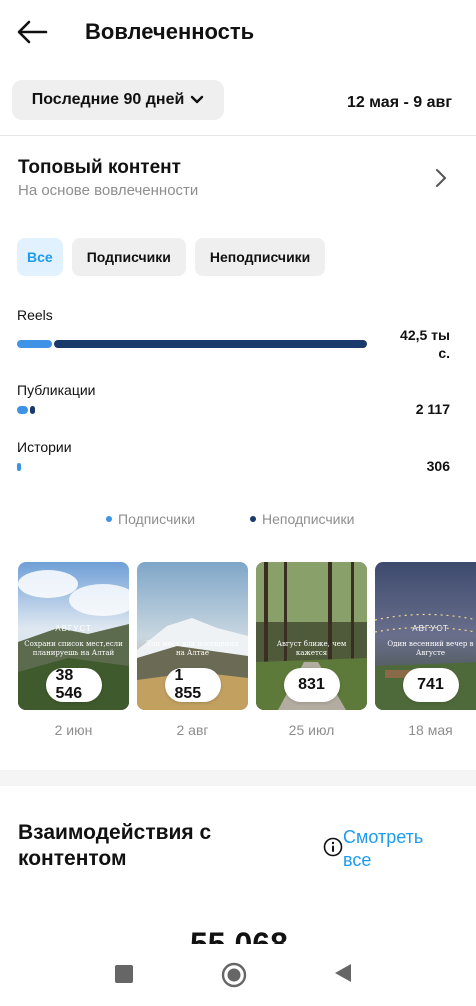  What do you see at coordinates (430, 685) in the screenshot?
I see `card-count: 741` at bounding box center [430, 685].